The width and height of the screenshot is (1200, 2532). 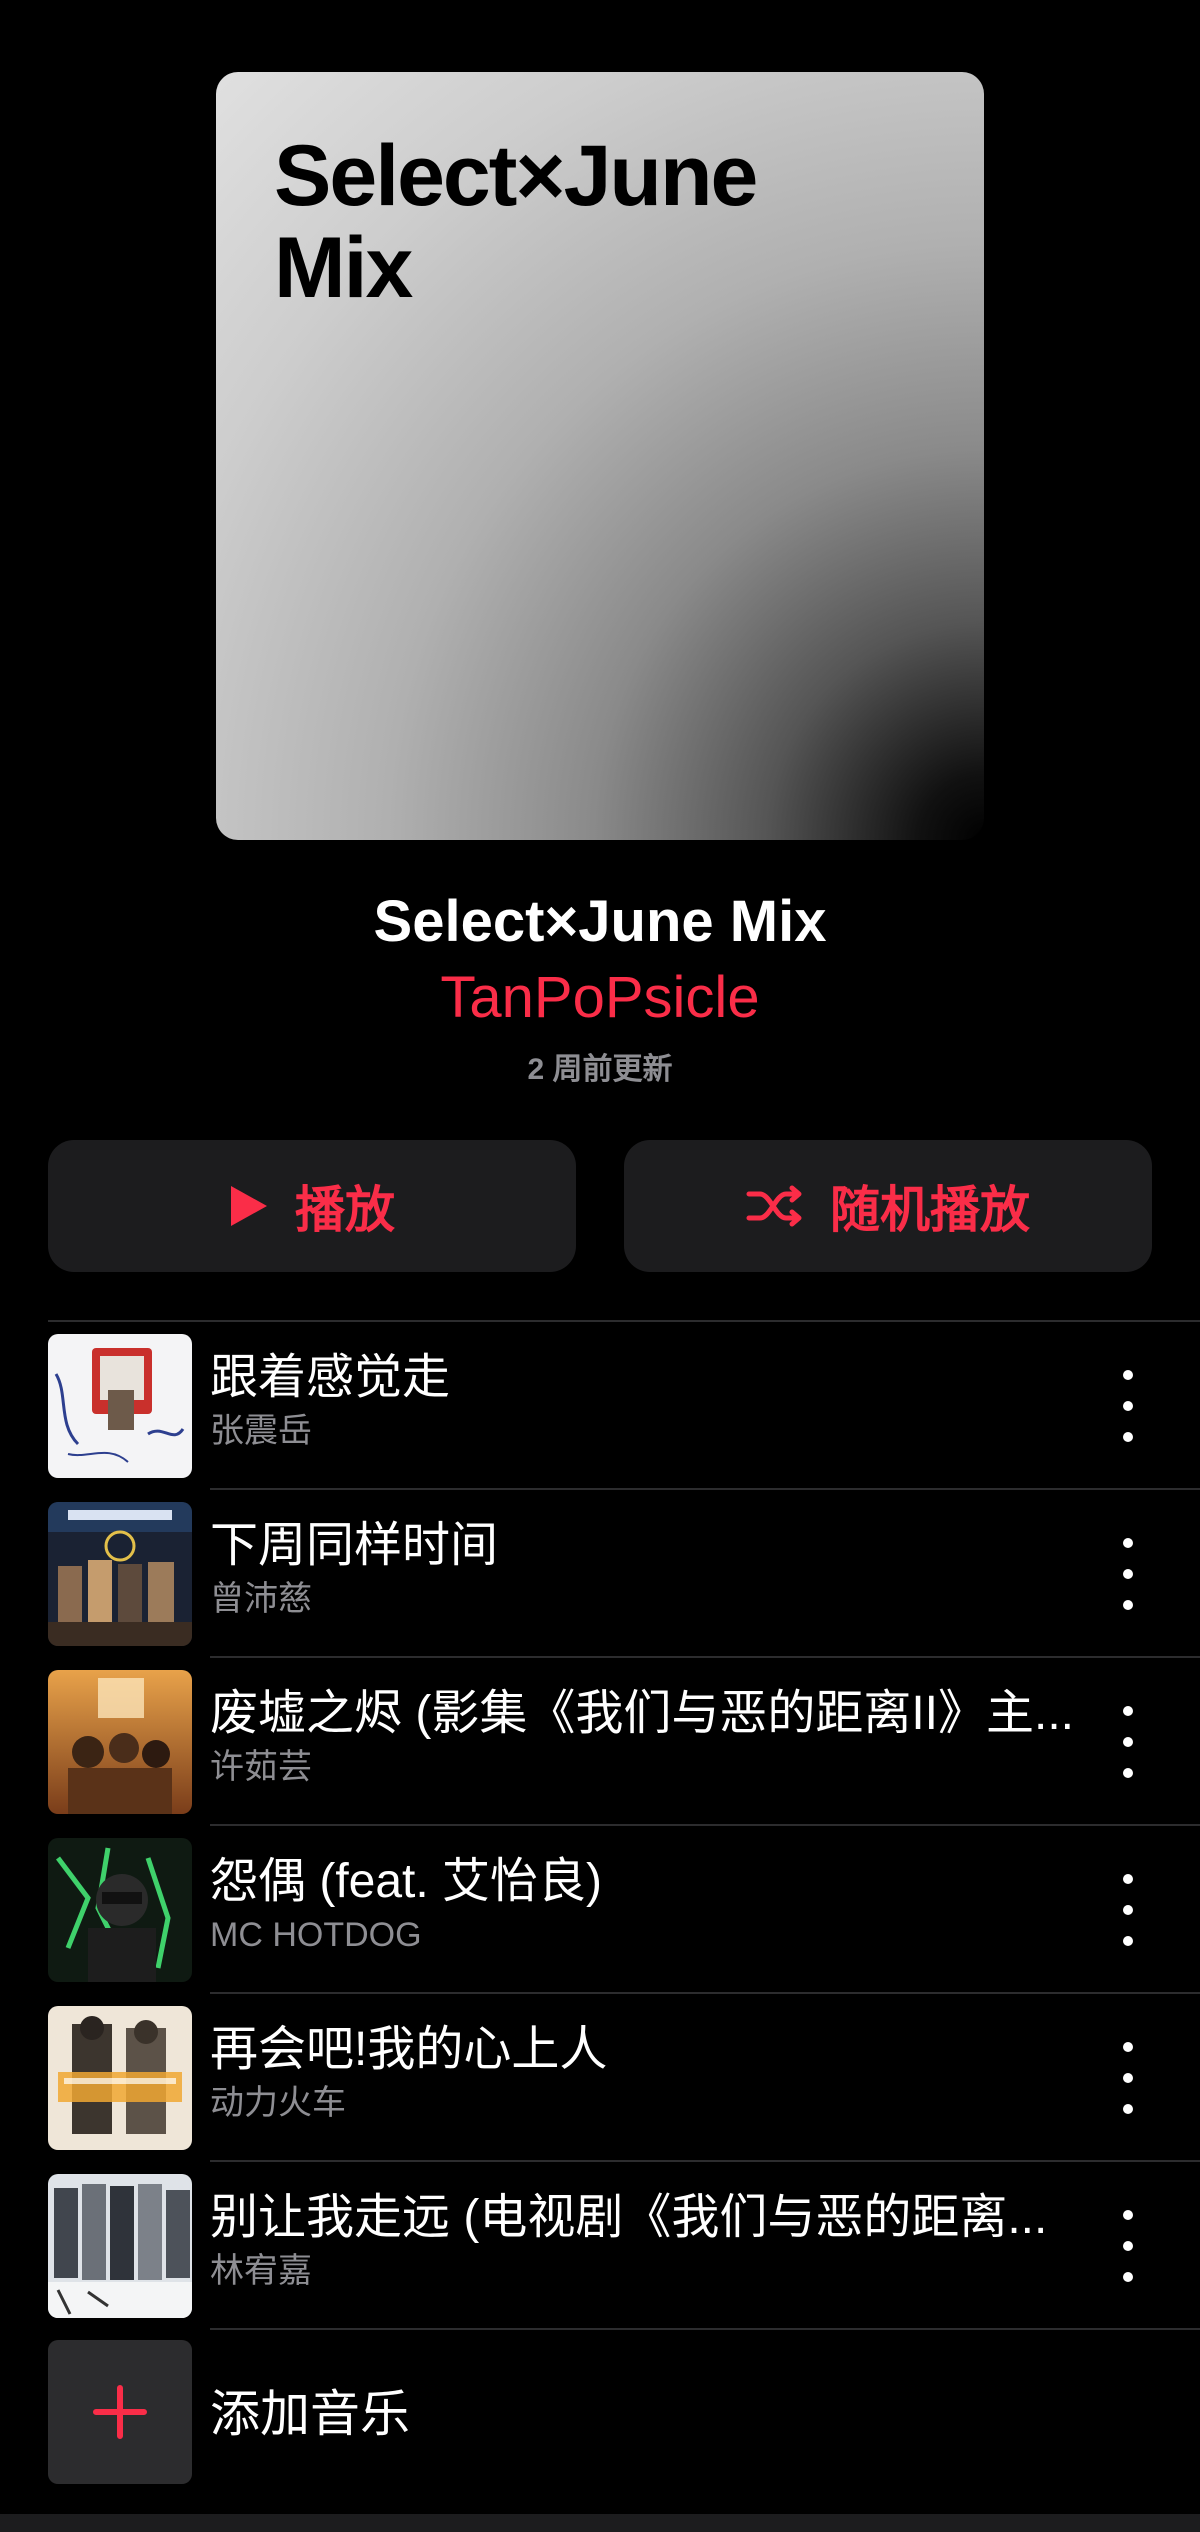 What do you see at coordinates (600, 921) in the screenshot?
I see `playlist-title: Select×June Mix` at bounding box center [600, 921].